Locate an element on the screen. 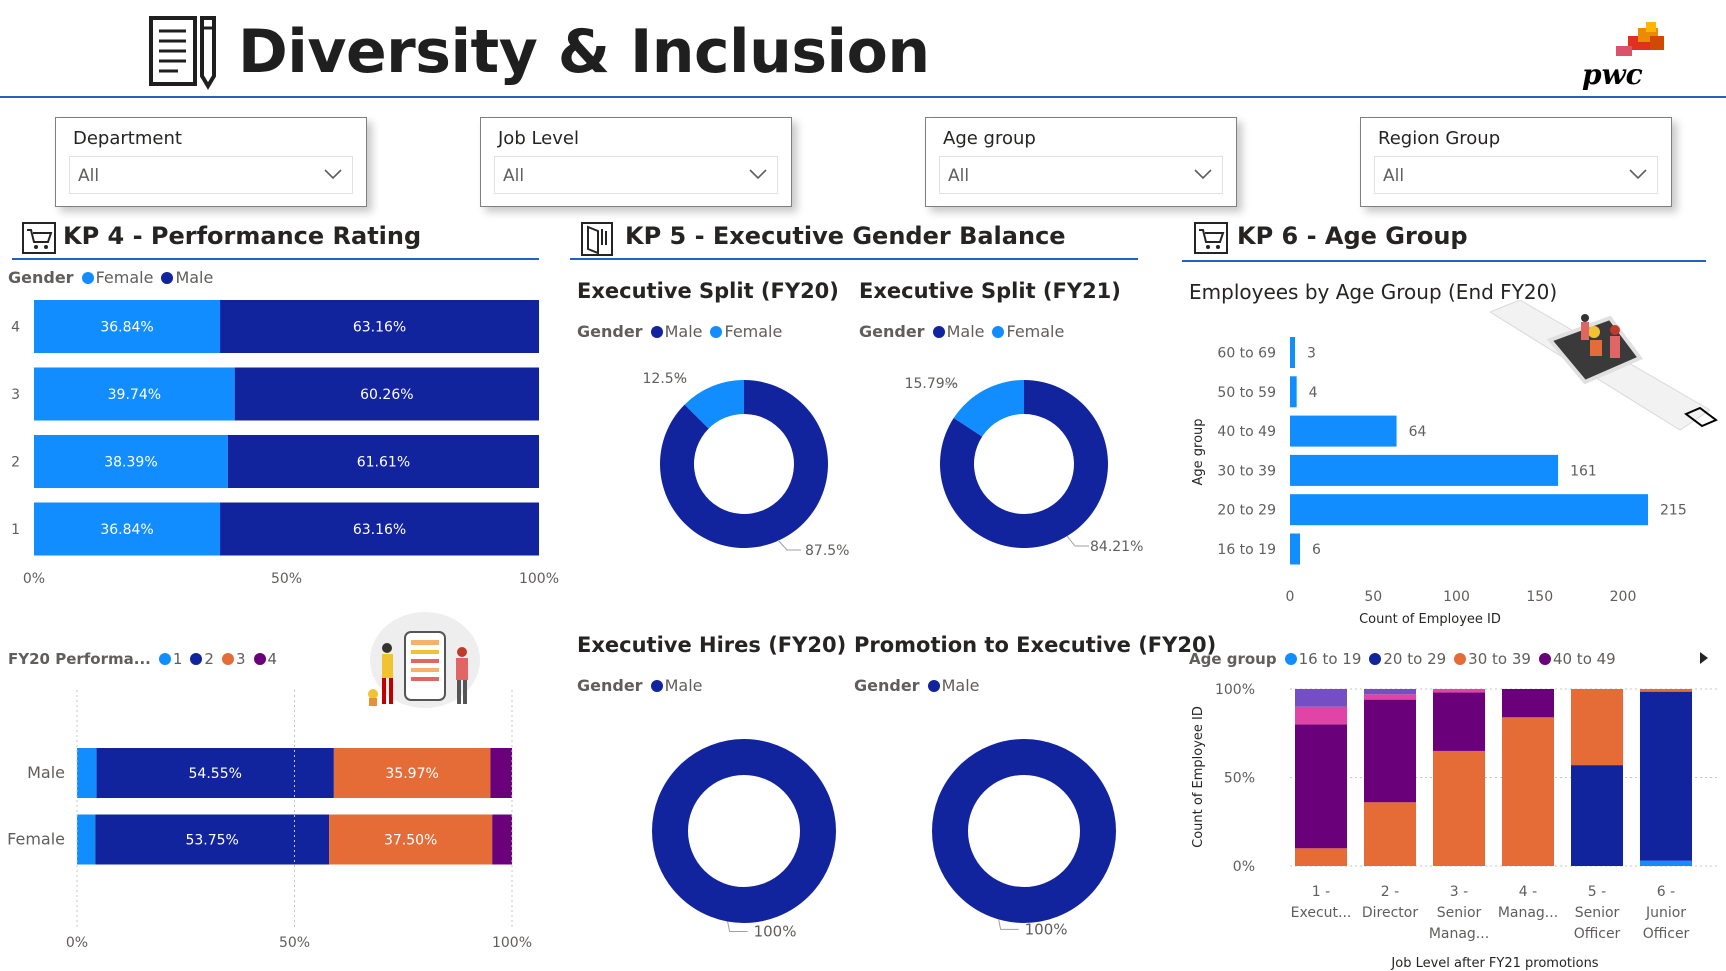 The height and width of the screenshot is (971, 1726). region-group-slicer: Region Group All is located at coordinates (1516, 162).